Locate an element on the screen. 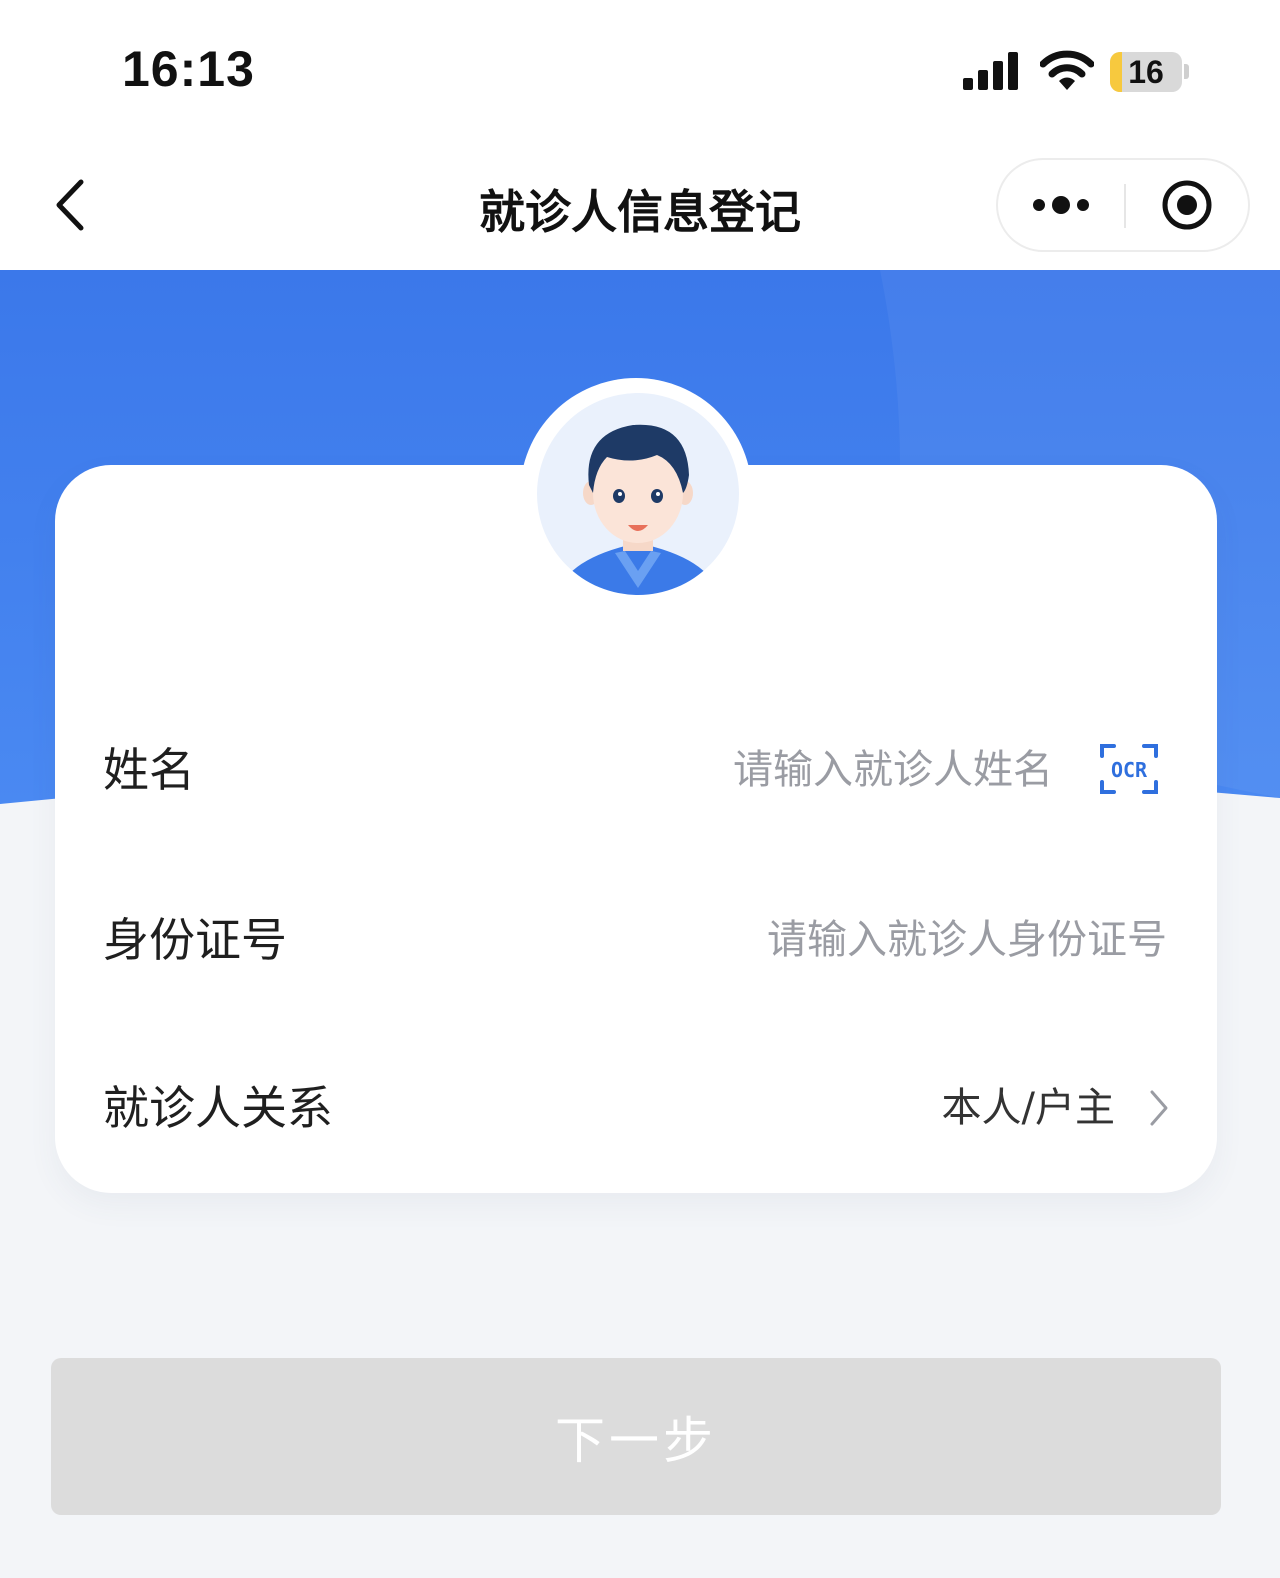 The image size is (1280, 1578). nav-bar: 就诊人信息登记 is located at coordinates (640, 205).